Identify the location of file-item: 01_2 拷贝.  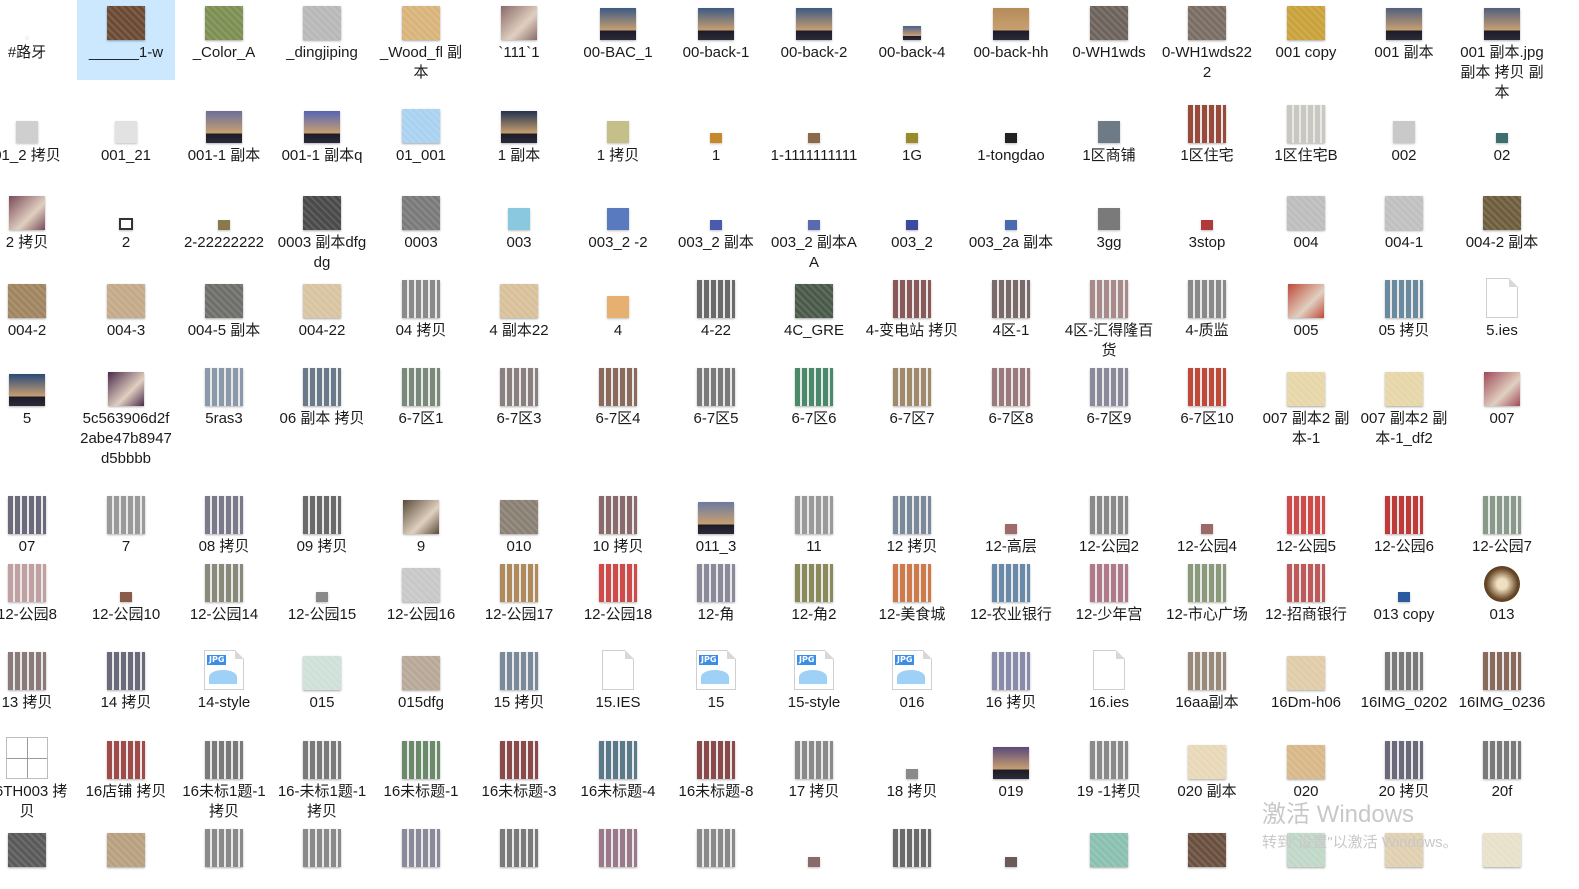
(38, 134).